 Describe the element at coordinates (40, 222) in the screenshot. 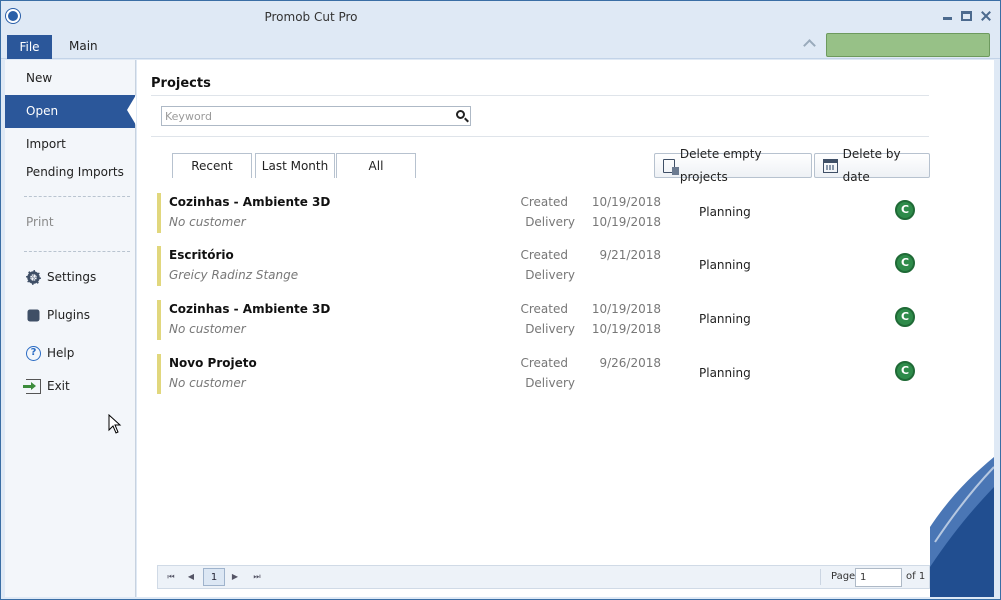

I see `sidebar-item-label: Print` at that location.